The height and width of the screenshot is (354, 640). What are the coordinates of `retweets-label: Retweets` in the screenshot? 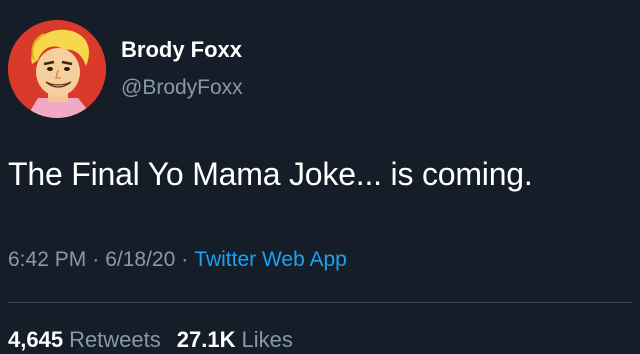 It's located at (115, 339).